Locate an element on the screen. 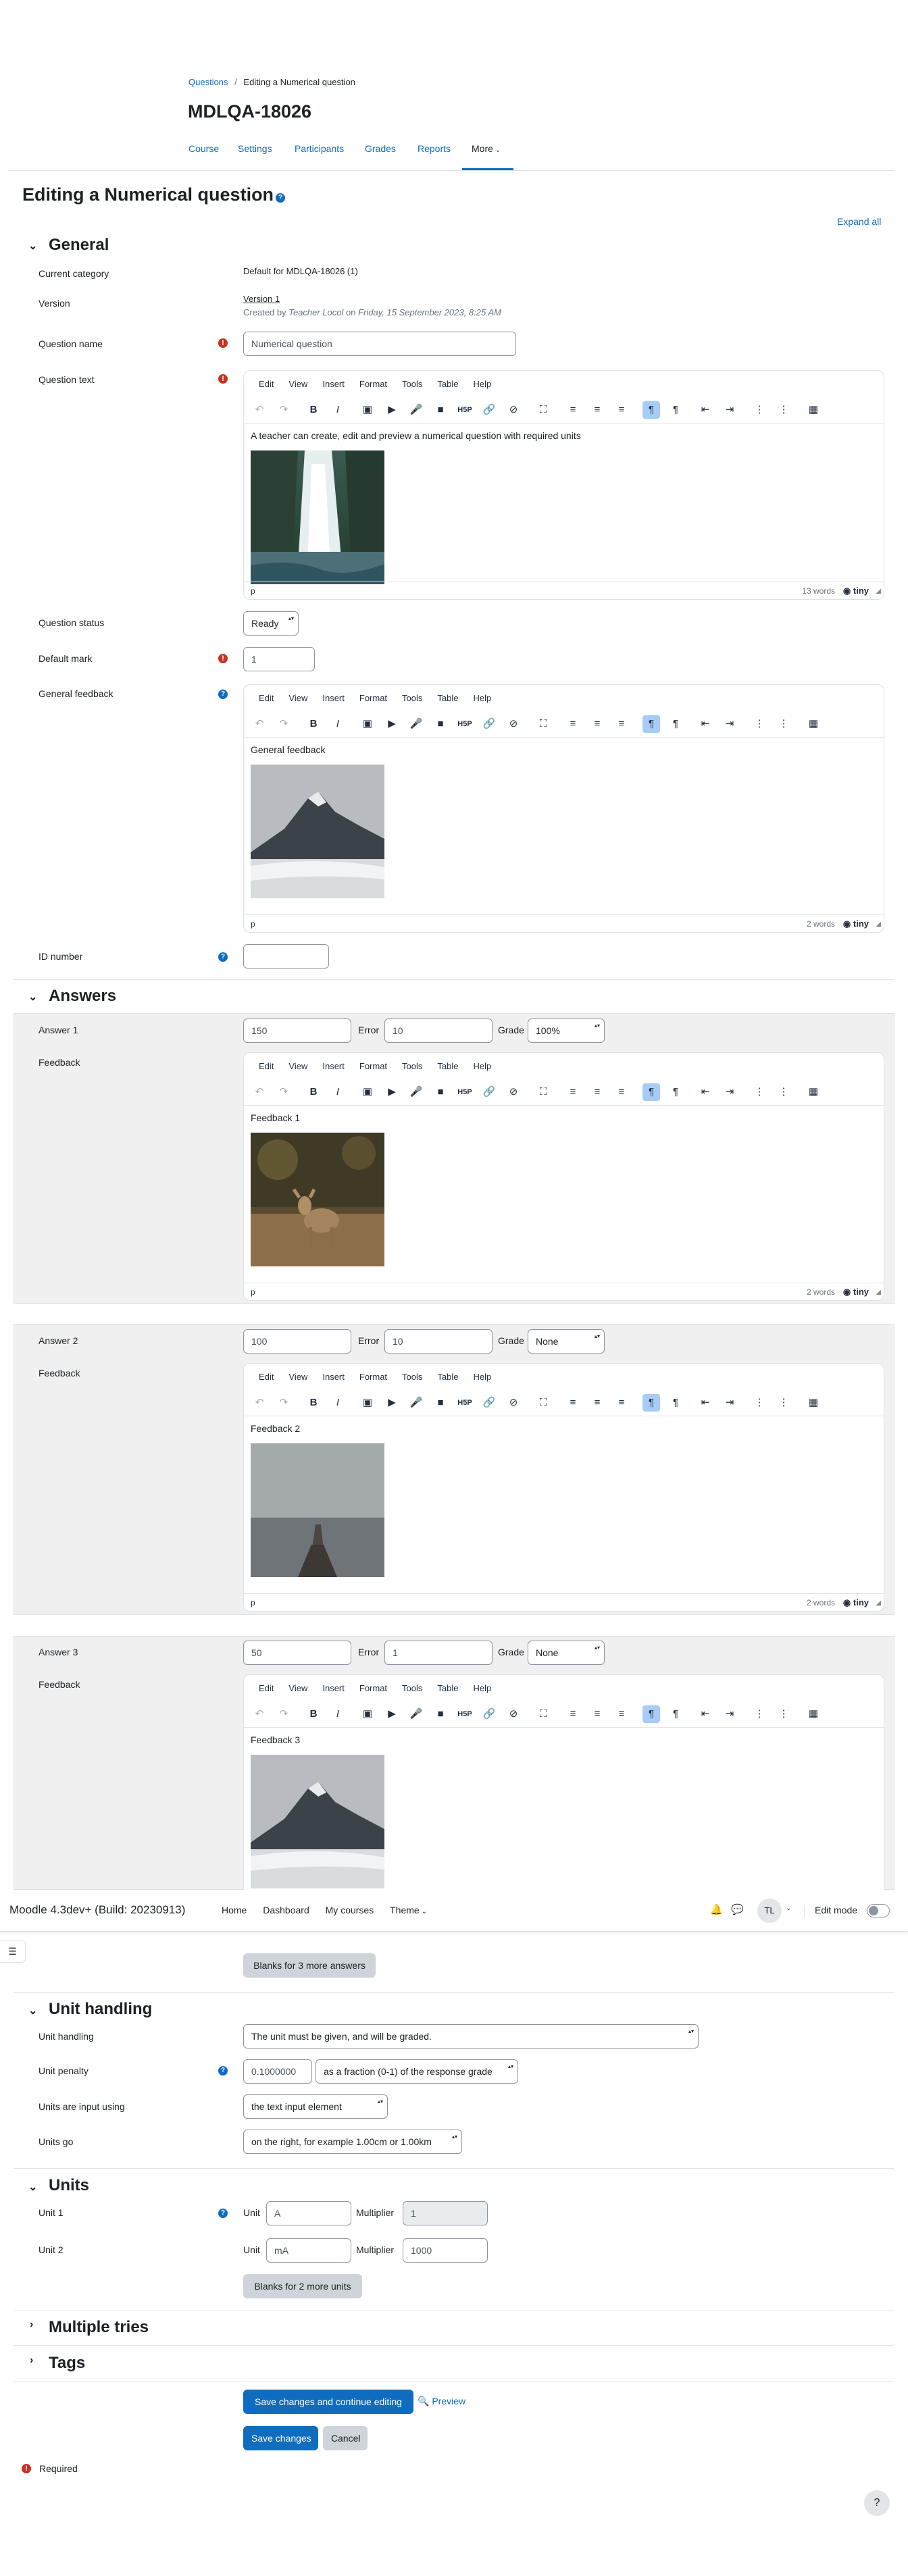 This screenshot has height=2576, width=908. nav-home: Home is located at coordinates (234, 1910).